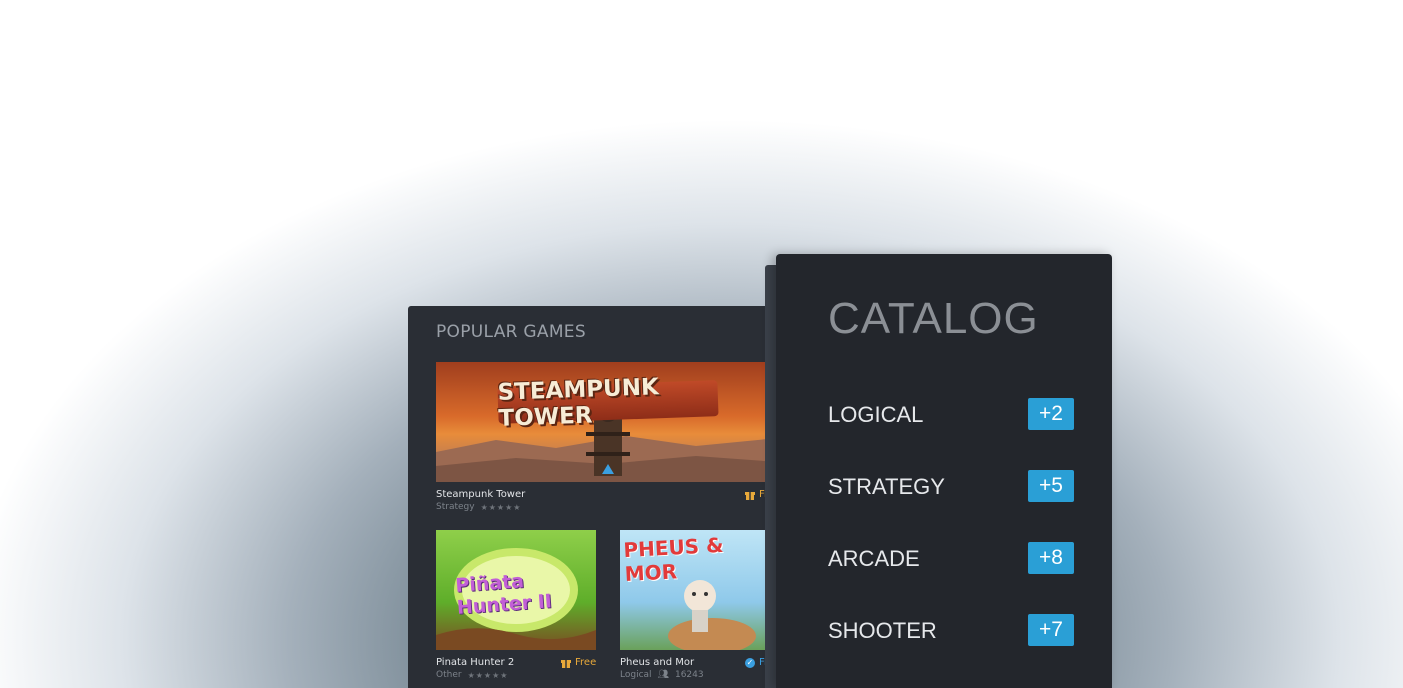 The width and height of the screenshot is (1403, 688). What do you see at coordinates (699, 590) in the screenshot?
I see `game-thumbnail-pheus-and-mor: PHEUS & MOR` at bounding box center [699, 590].